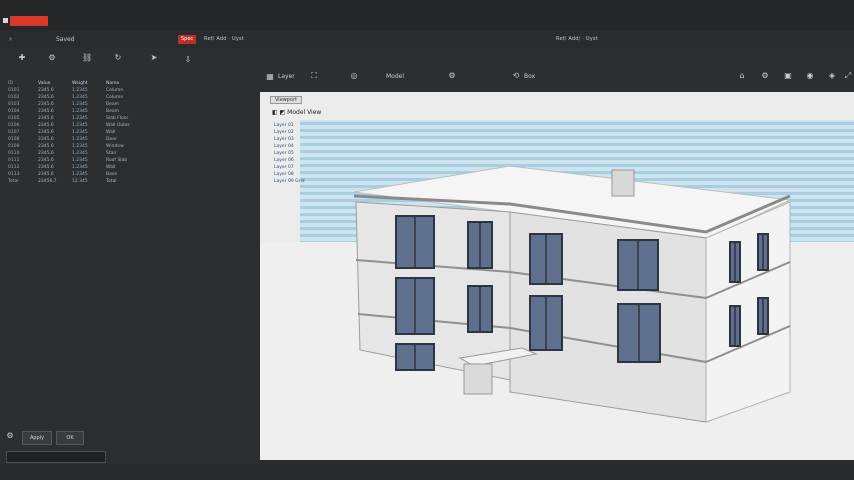 The height and width of the screenshot is (480, 854). What do you see at coordinates (286, 100) in the screenshot?
I see `viewport-tab: Viewport` at bounding box center [286, 100].